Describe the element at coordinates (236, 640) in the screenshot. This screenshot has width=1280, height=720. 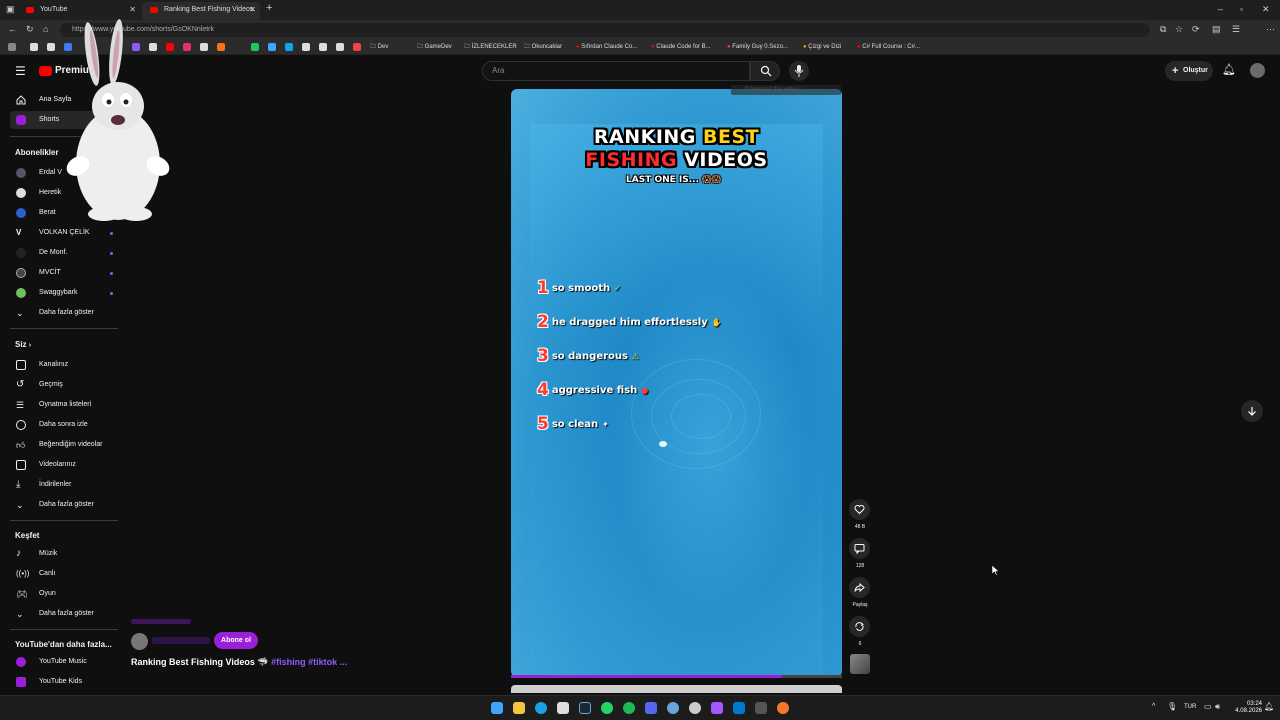
I see `subscribe-button: Abone ol` at that location.